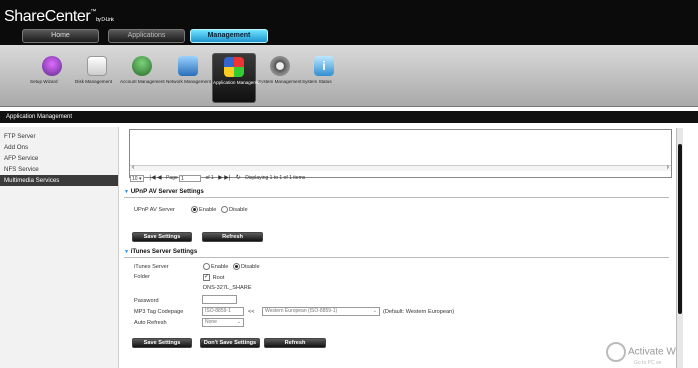 This screenshot has height=368, width=698. I want to click on mp3-codepage-label: MP3 Tag Codepage, so click(159, 312).